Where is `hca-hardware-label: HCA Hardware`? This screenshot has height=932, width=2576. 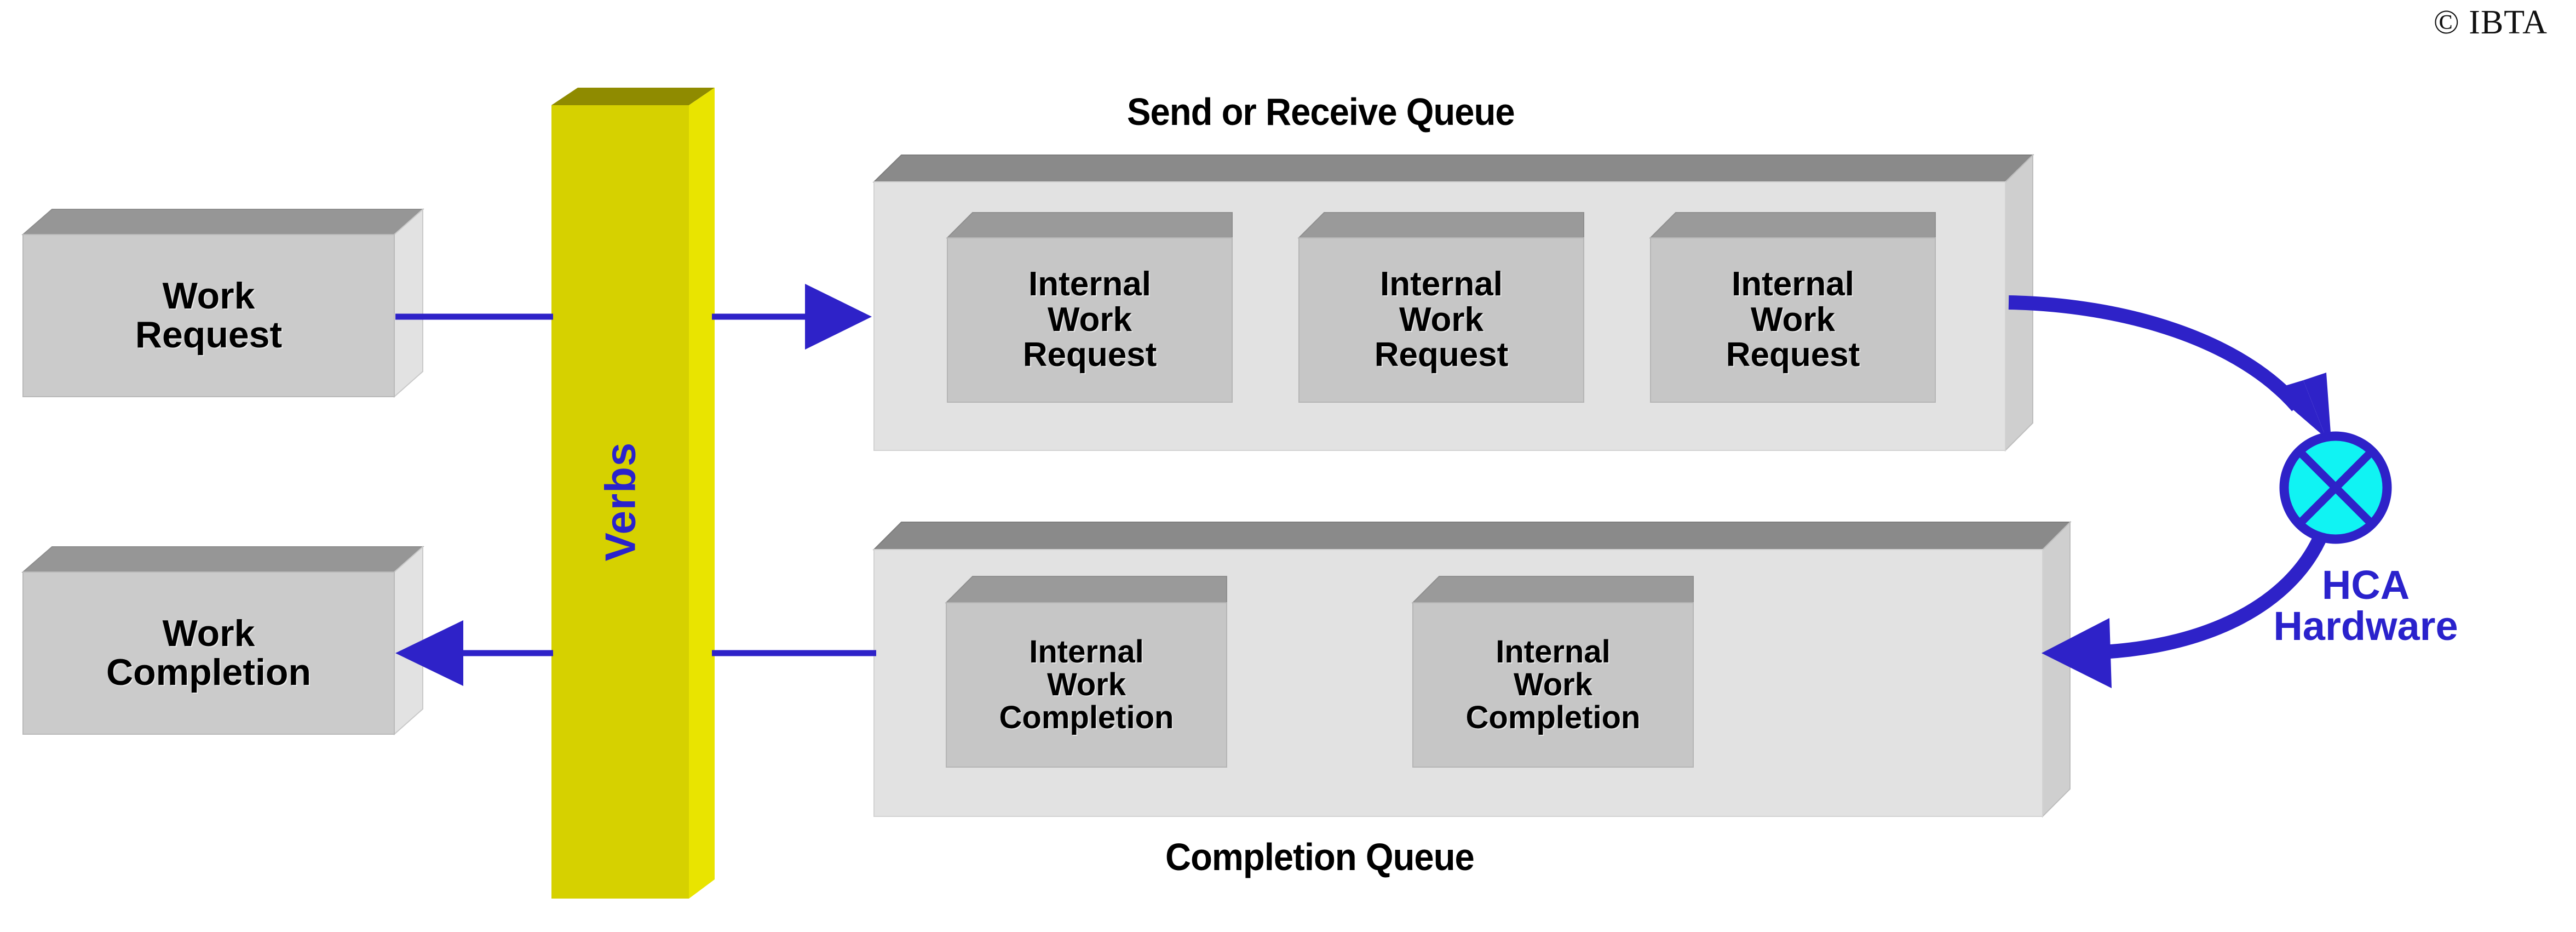 hca-hardware-label: HCA Hardware is located at coordinates (2366, 606).